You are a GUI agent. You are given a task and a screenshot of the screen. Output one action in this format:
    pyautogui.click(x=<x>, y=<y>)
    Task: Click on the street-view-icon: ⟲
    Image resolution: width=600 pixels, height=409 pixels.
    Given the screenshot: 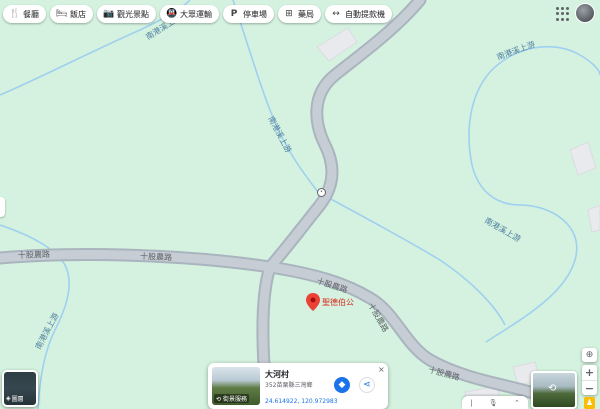 What is the action you would take?
    pyautogui.click(x=219, y=399)
    